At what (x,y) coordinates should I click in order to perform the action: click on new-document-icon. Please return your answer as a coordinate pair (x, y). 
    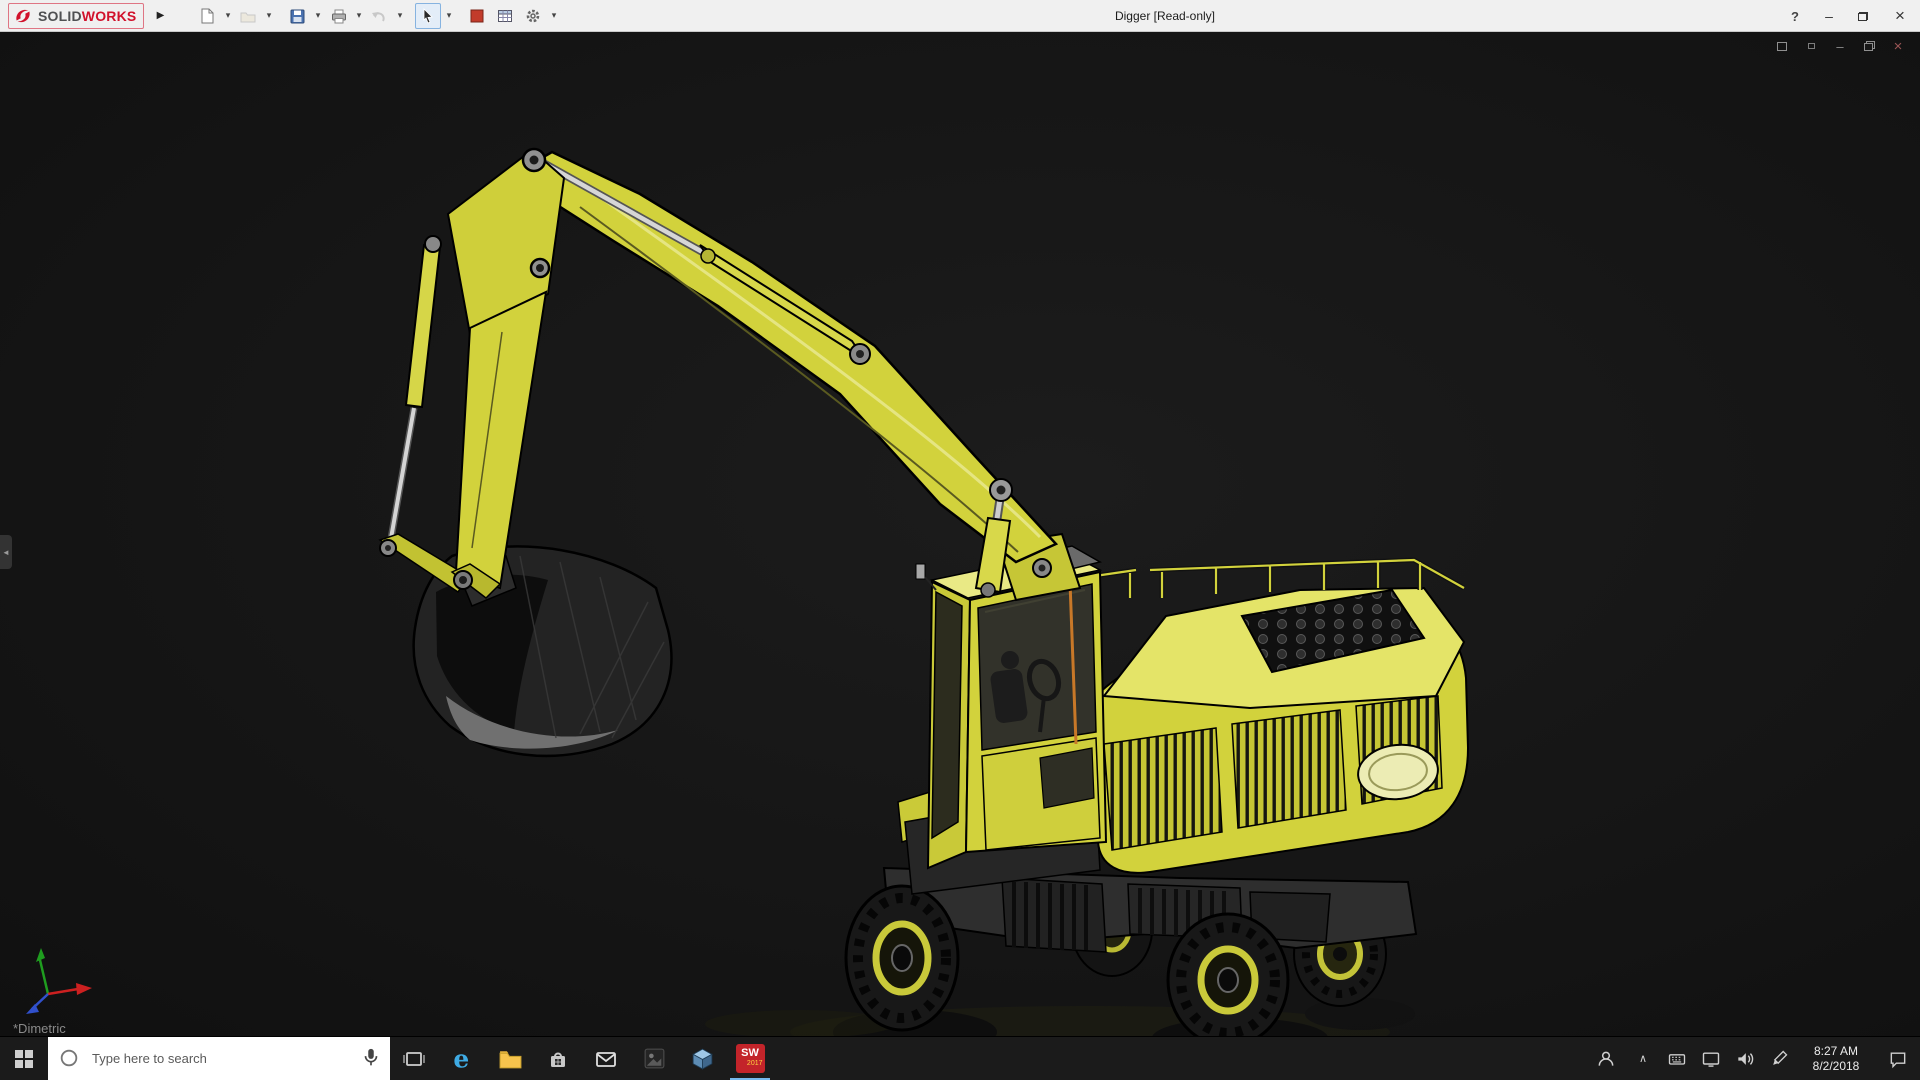
    Looking at the image, I should click on (207, 15).